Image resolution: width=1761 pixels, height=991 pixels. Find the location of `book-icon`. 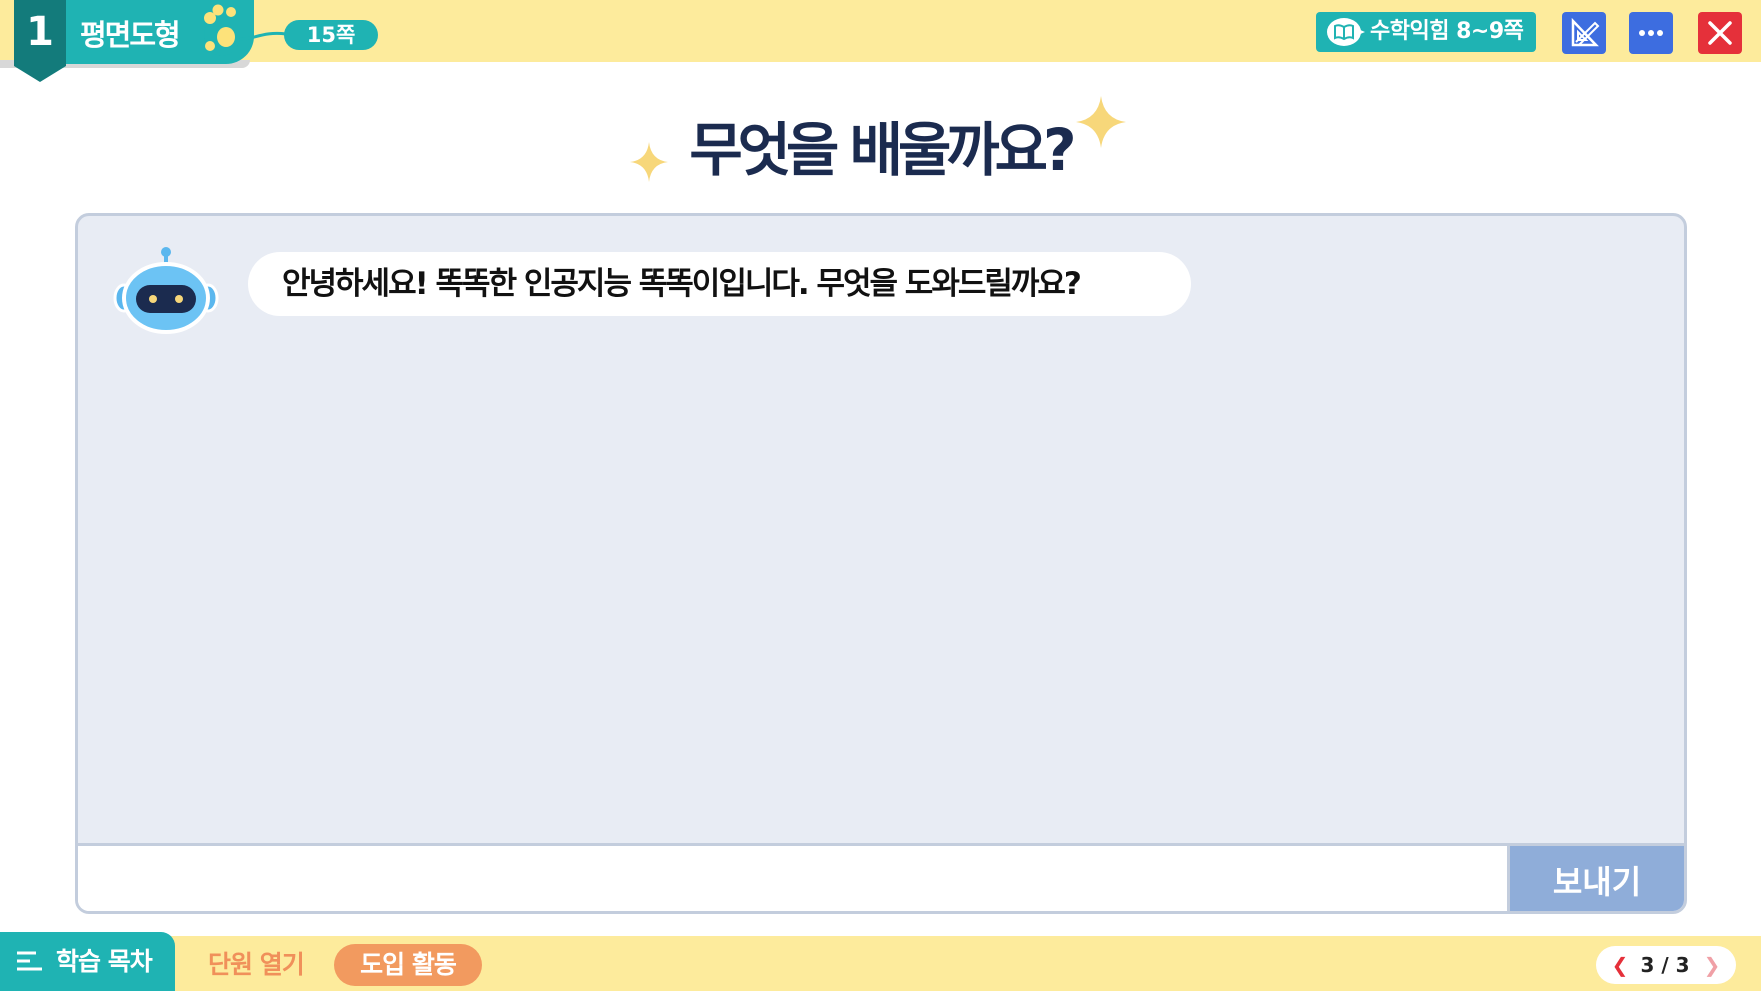

book-icon is located at coordinates (1346, 32).